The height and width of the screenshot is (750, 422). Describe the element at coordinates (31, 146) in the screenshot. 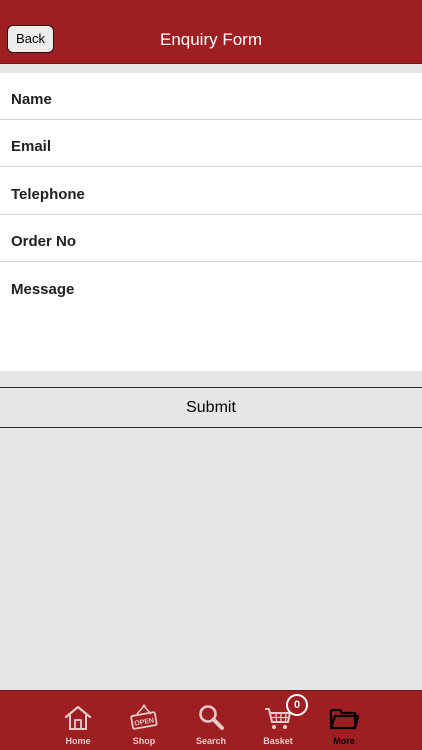

I see `email-label: Email` at that location.